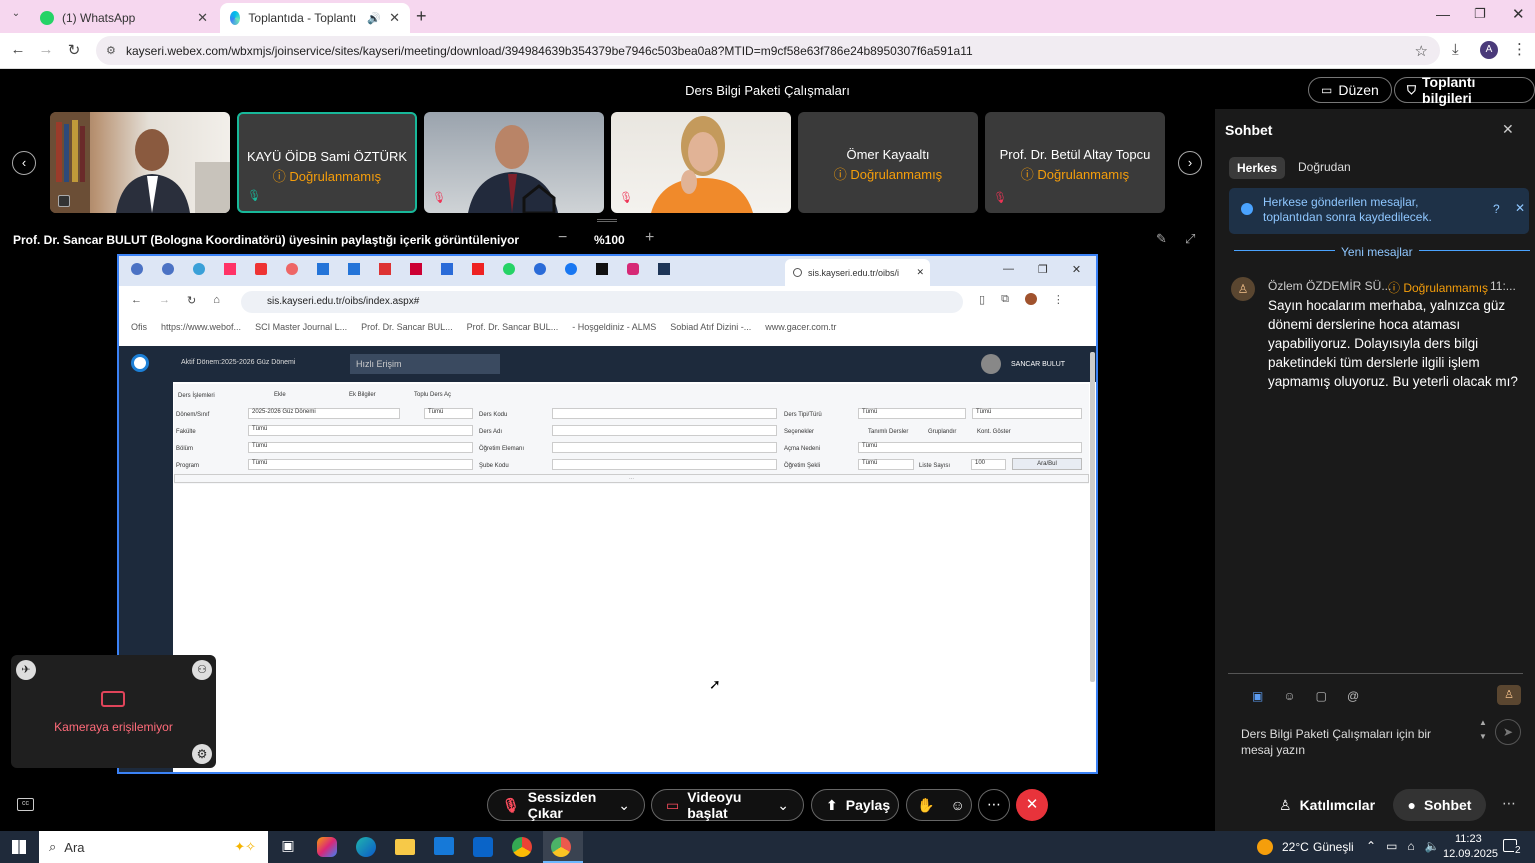 The image size is (1535, 863). What do you see at coordinates (673, 804) in the screenshot?
I see `video-off-icon: ▭` at bounding box center [673, 804].